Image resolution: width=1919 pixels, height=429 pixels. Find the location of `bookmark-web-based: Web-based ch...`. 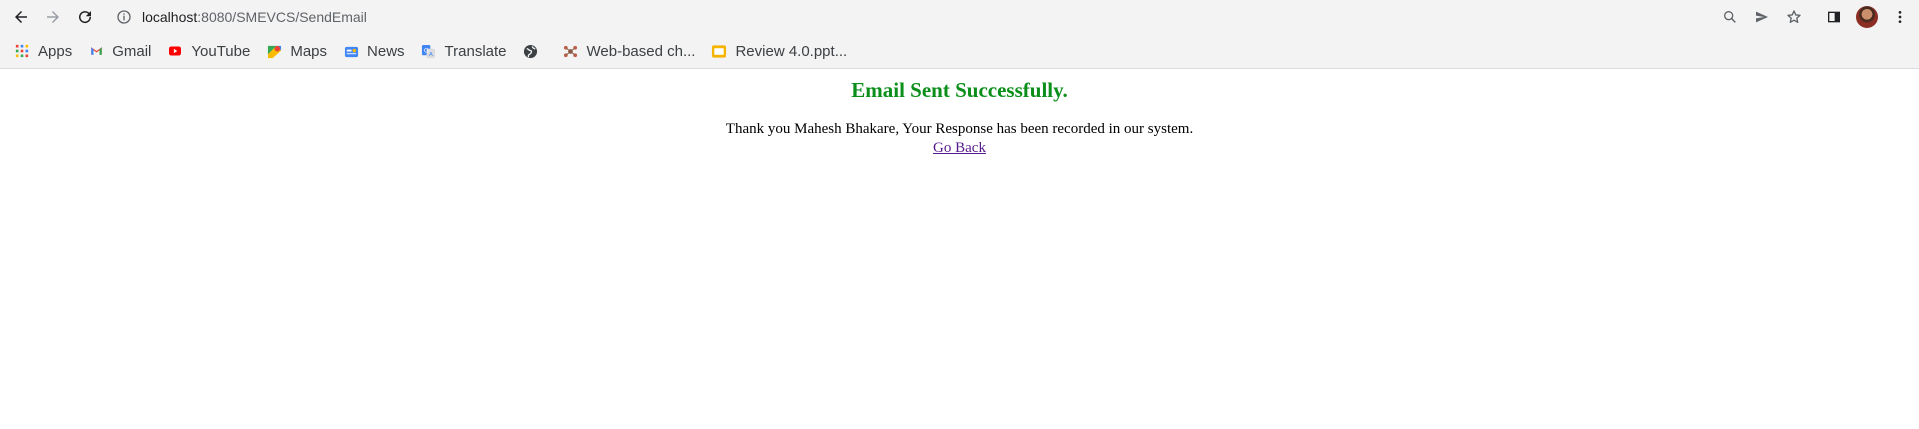

bookmark-web-based: Web-based ch... is located at coordinates (632, 51).